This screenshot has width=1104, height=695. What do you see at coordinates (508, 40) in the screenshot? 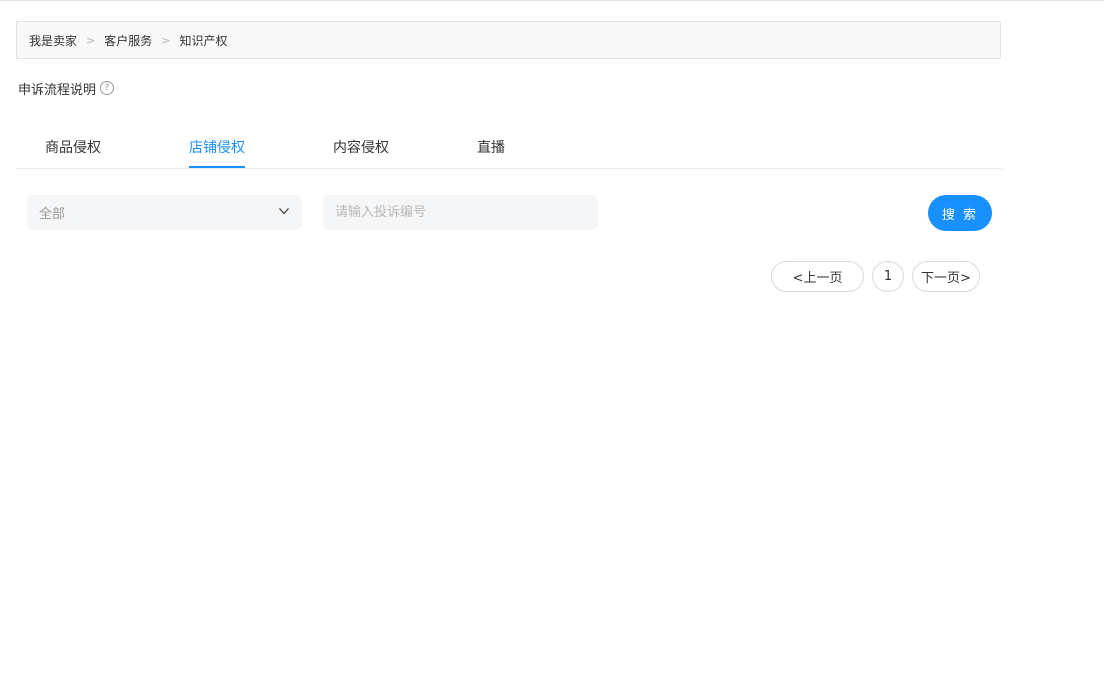
I see `breadcrumb: 我是卖家 > 客户服务 > 知识产权` at bounding box center [508, 40].